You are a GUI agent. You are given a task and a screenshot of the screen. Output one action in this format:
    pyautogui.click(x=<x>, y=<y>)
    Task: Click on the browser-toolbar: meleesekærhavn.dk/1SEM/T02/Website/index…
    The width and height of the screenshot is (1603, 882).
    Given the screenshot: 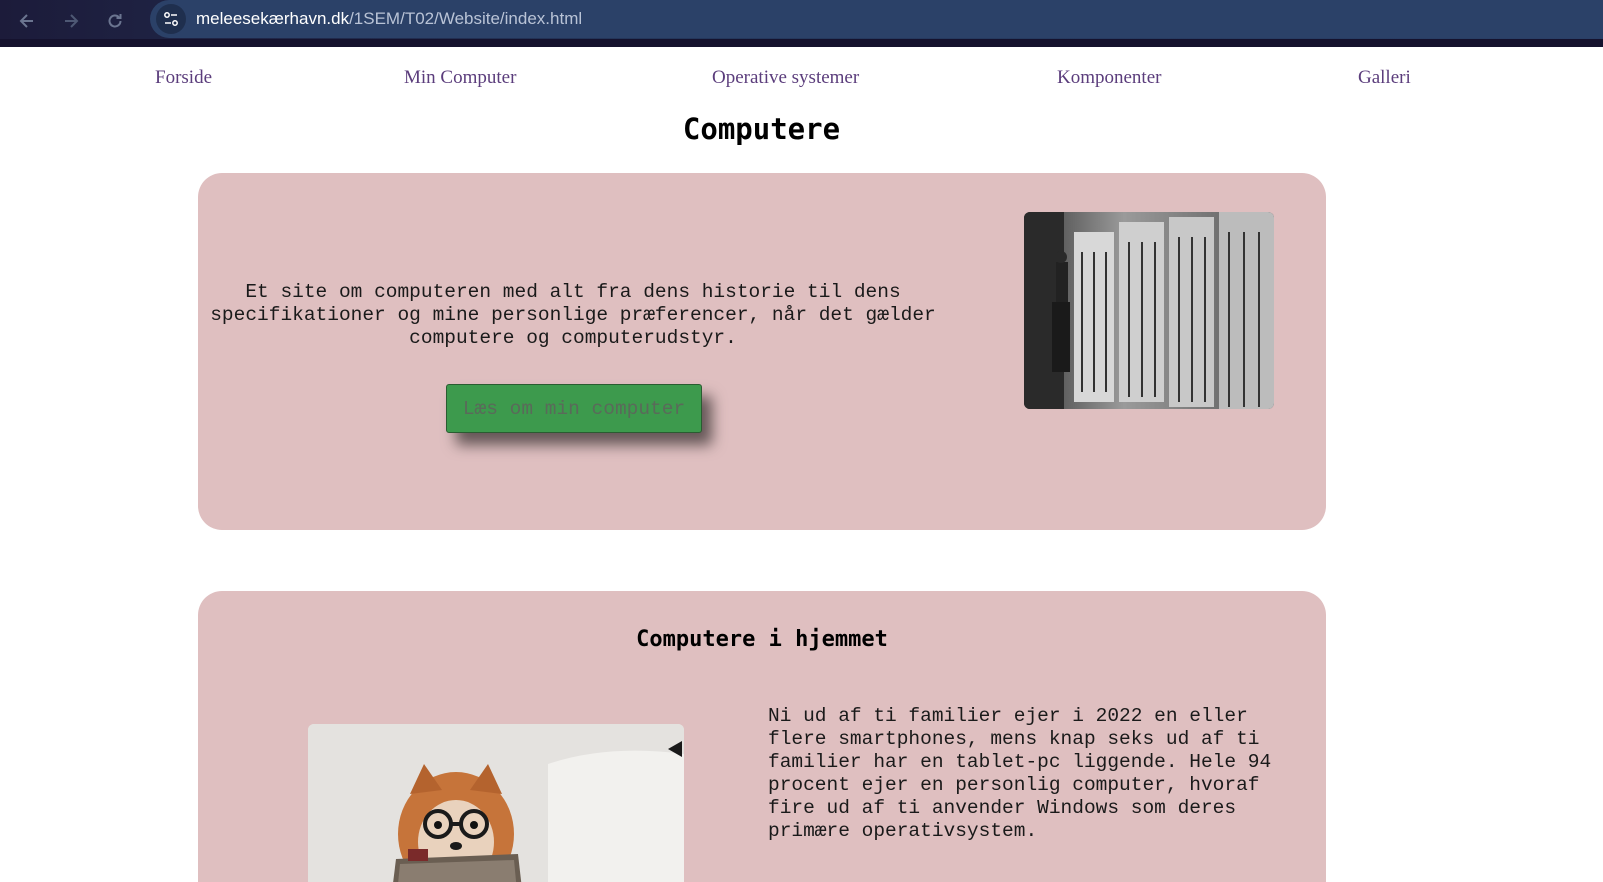 What is the action you would take?
    pyautogui.click(x=801, y=23)
    